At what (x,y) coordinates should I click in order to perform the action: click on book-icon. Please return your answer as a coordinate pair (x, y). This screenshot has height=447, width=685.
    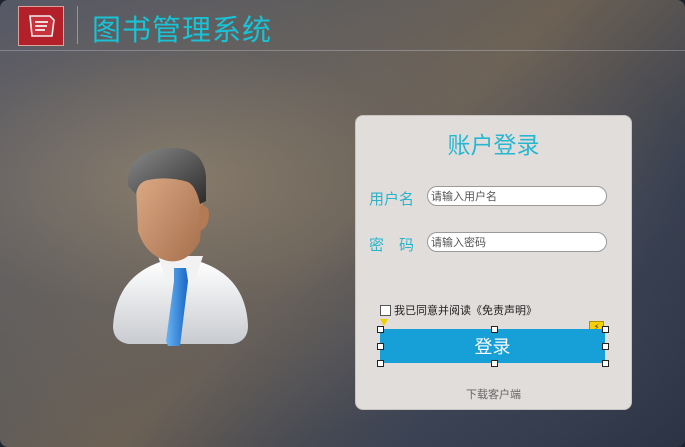
    Looking at the image, I should click on (41, 26).